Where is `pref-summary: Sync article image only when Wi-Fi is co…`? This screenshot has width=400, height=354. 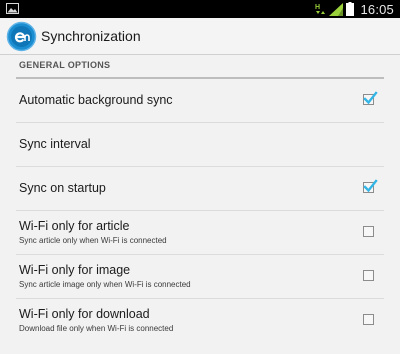 pref-summary: Sync article image only when Wi-Fi is co… is located at coordinates (105, 284).